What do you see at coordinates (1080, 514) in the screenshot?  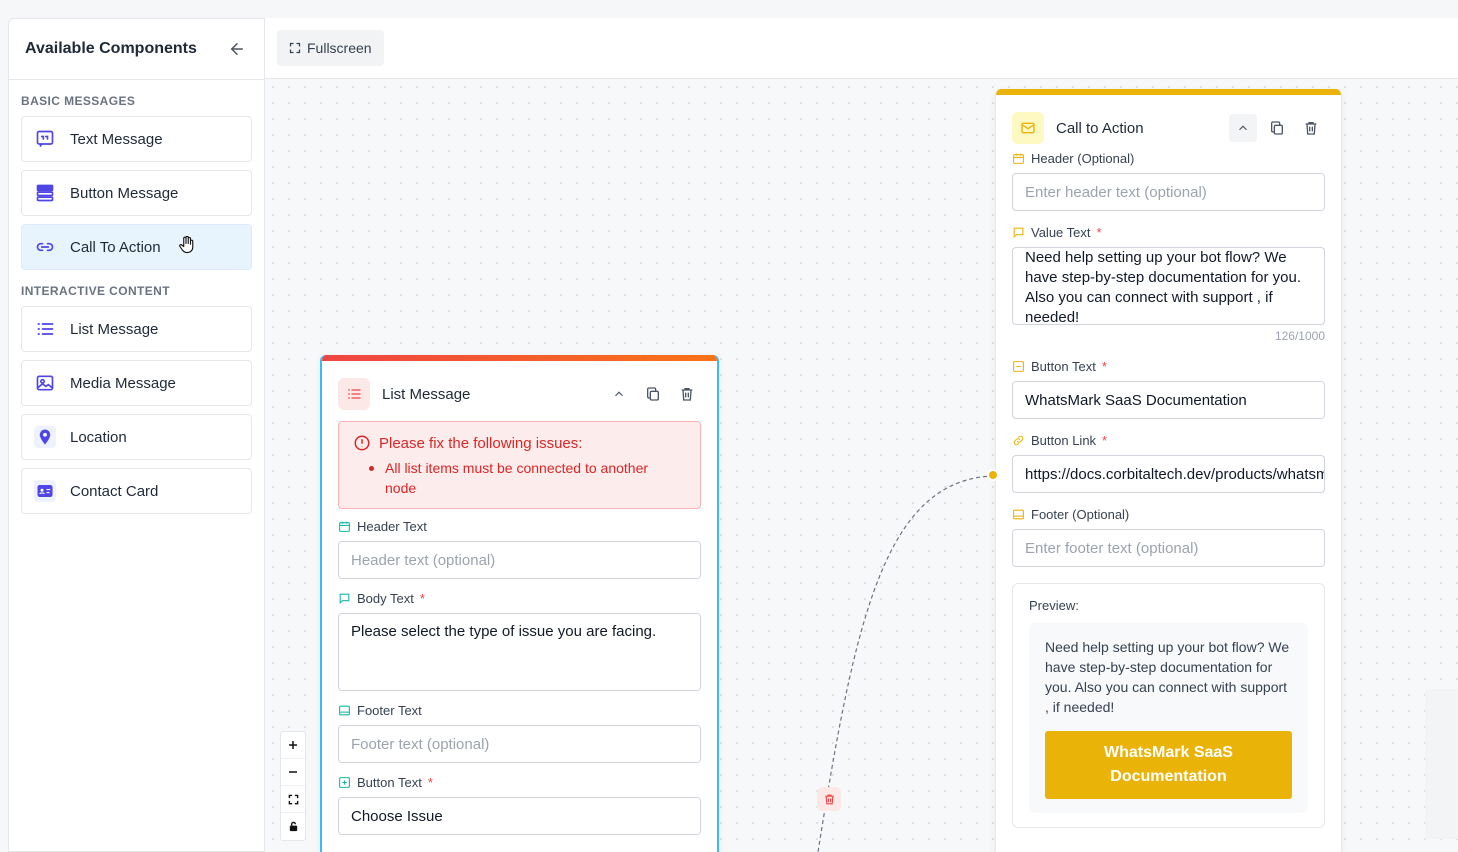 I see `field-label-text: Footer (Optional)` at bounding box center [1080, 514].